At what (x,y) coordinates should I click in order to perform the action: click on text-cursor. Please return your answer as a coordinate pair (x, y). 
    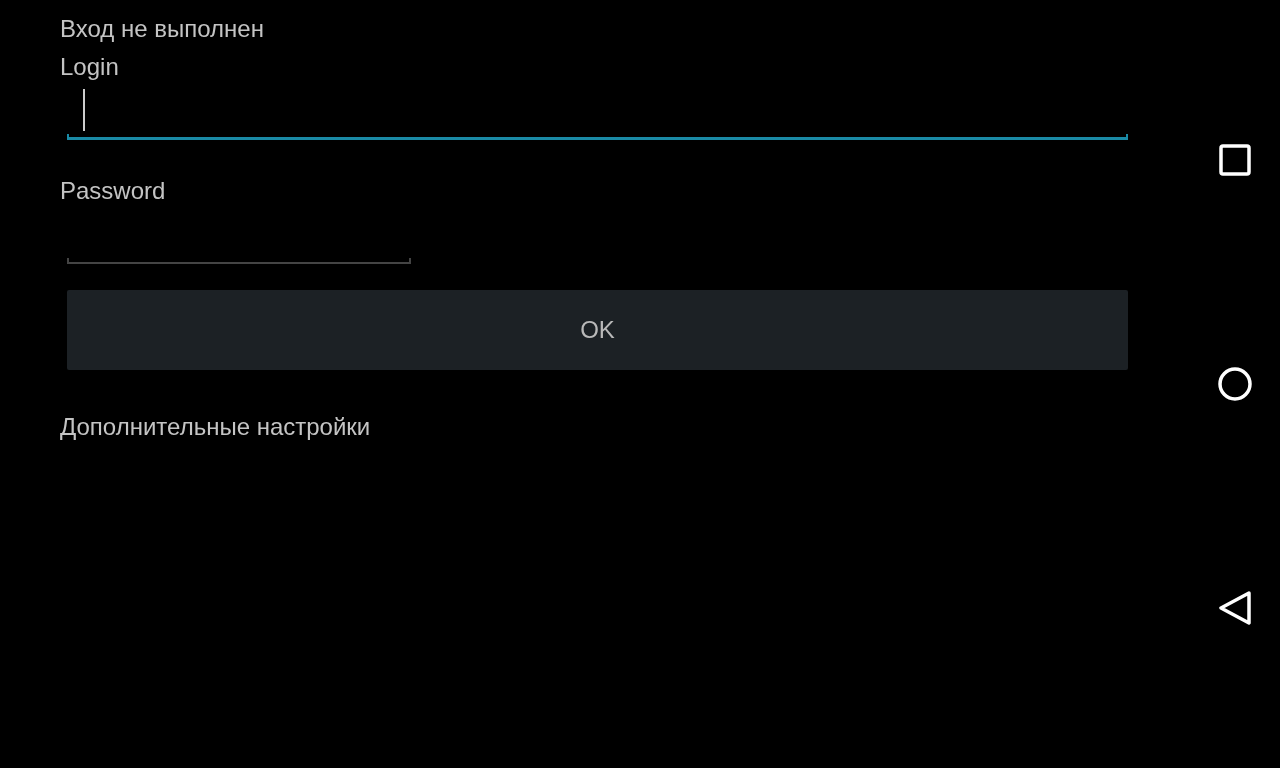
    Looking at the image, I should click on (84, 110).